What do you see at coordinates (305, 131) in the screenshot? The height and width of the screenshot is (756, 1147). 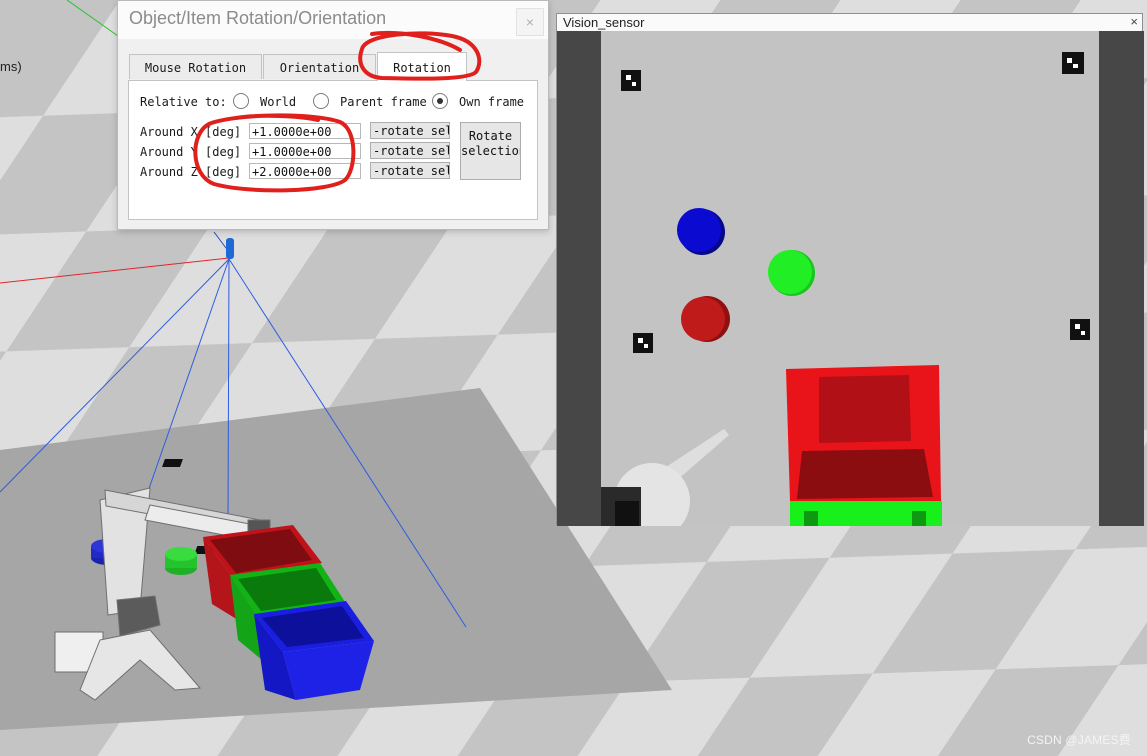 I see `around-x-field: +1.0000e+00` at bounding box center [305, 131].